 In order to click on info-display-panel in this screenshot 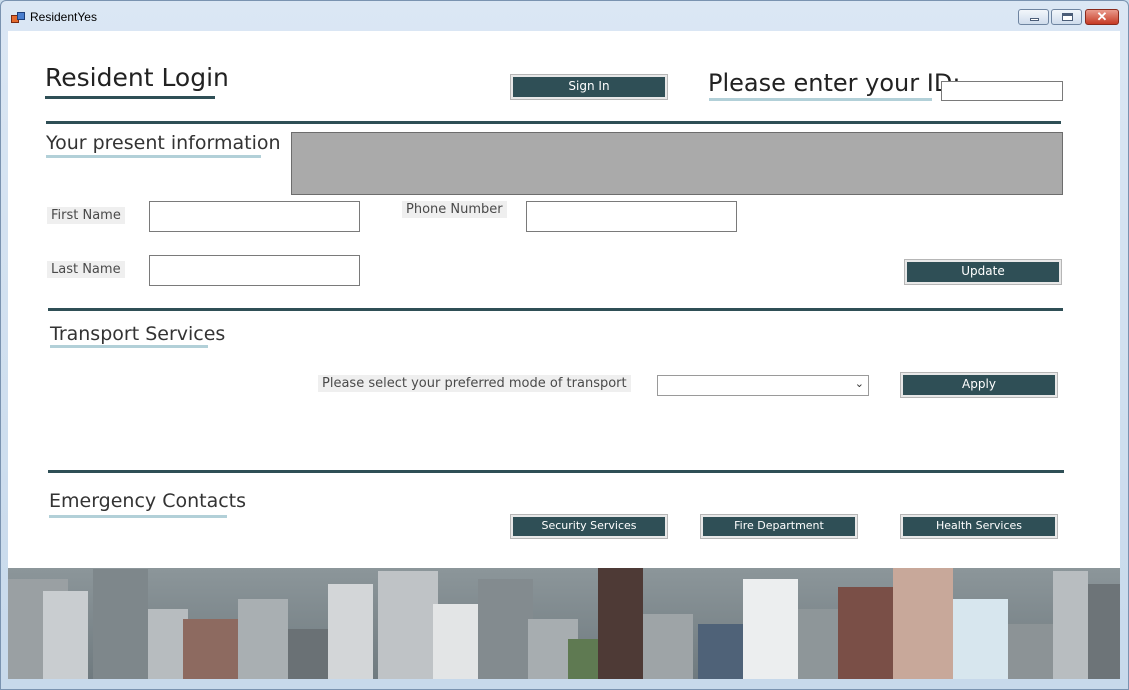, I will do `click(677, 163)`.